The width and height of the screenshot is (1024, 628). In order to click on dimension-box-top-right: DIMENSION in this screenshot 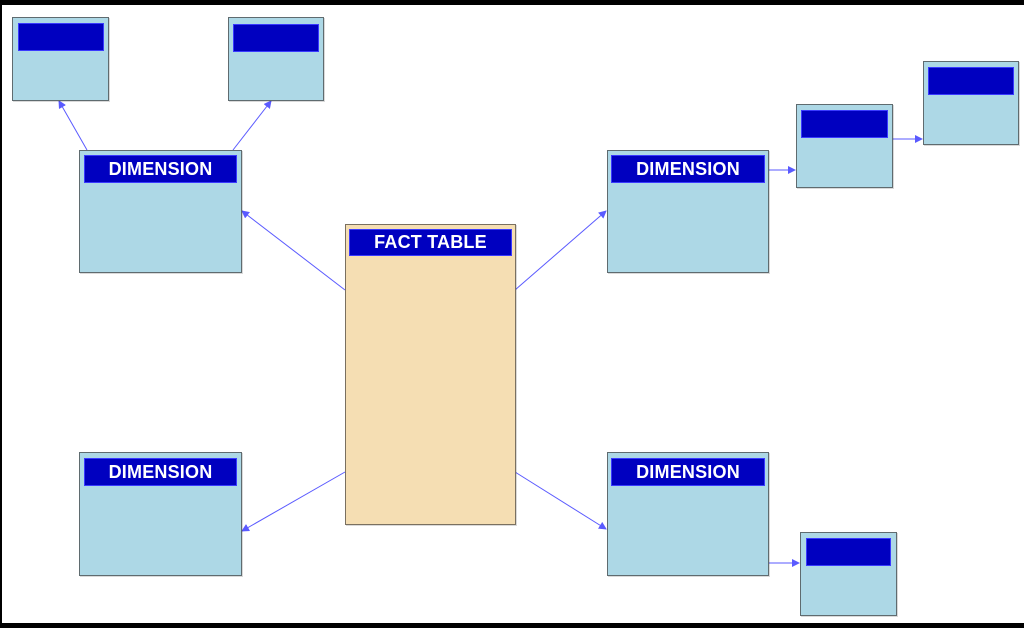, I will do `click(688, 211)`.